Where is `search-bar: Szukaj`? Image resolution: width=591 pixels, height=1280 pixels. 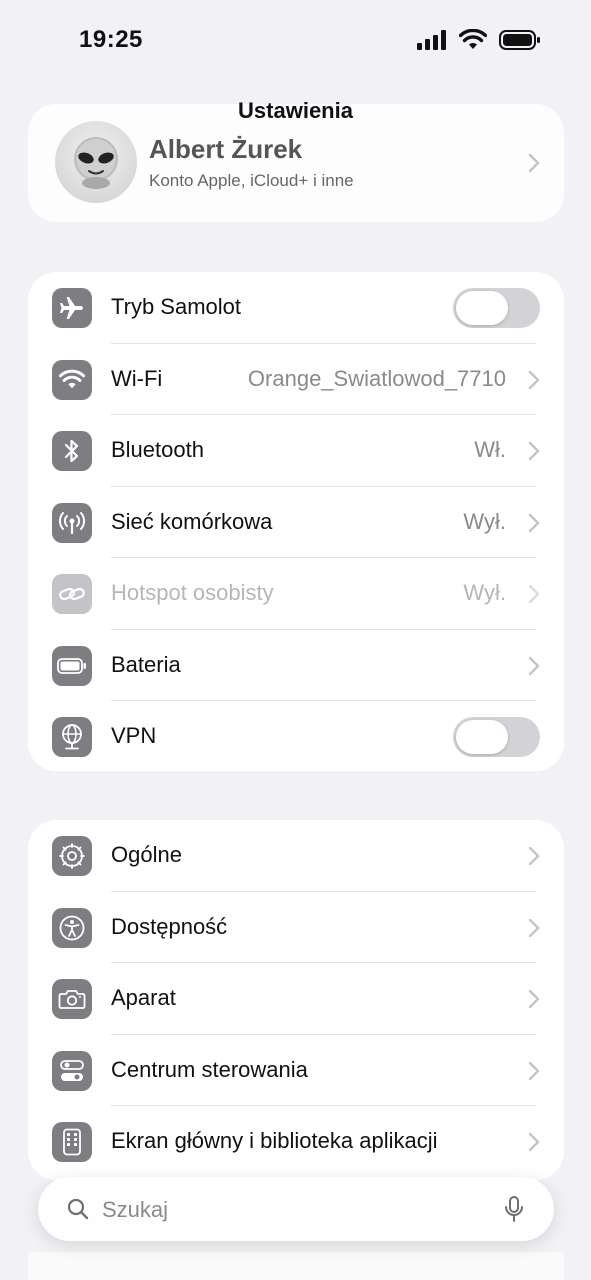 search-bar: Szukaj is located at coordinates (296, 1209).